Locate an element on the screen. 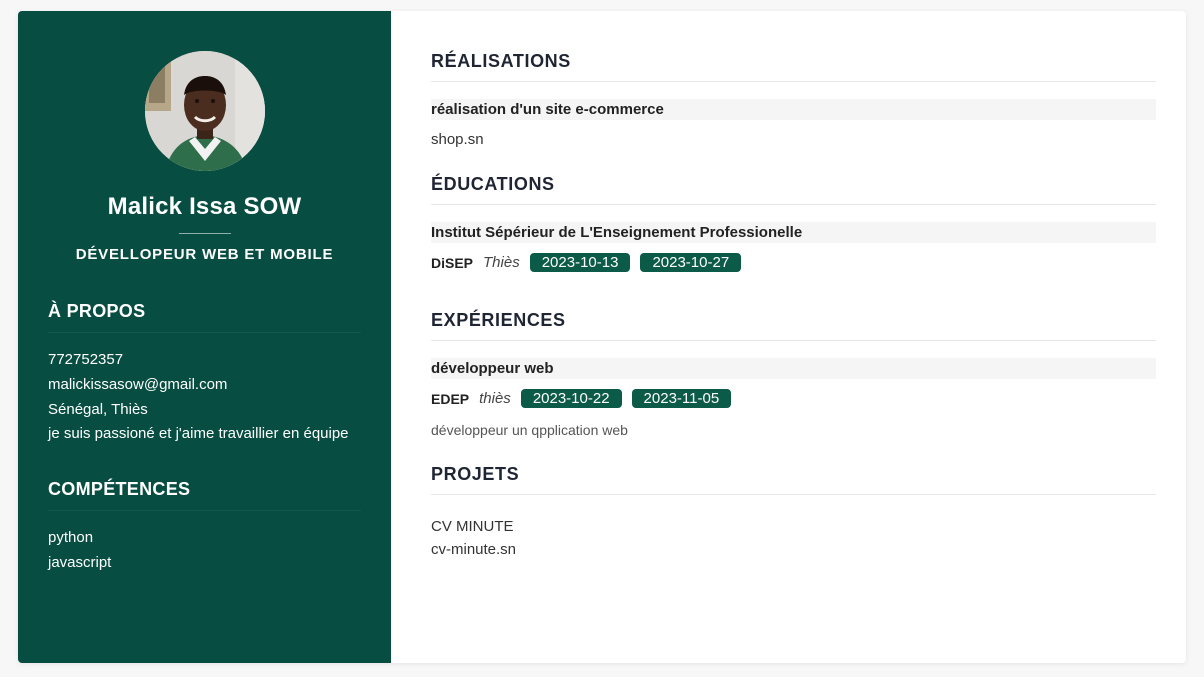  phone-number: 772752357 is located at coordinates (86, 359).